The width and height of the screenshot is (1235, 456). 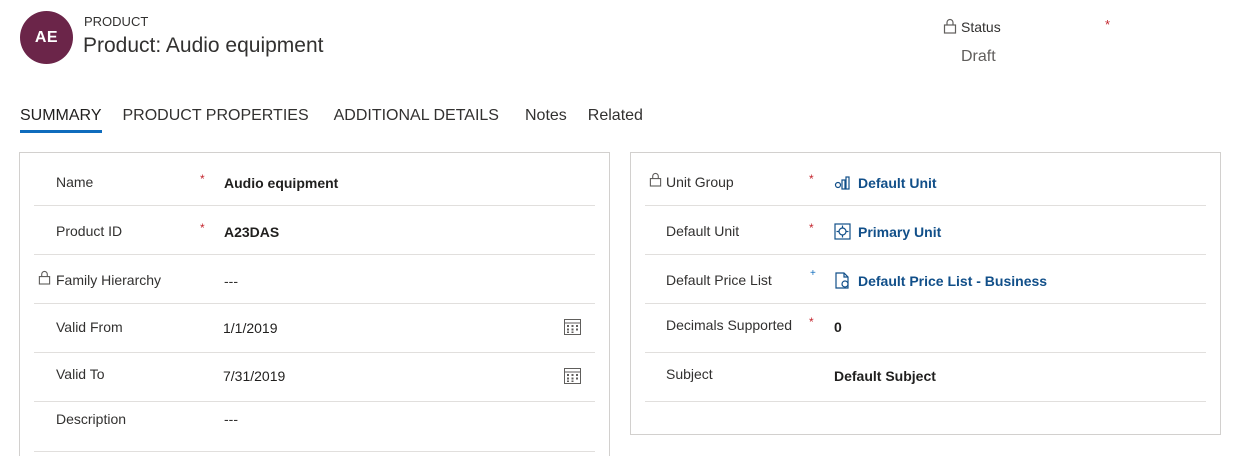 I want to click on name-value: Audio equipment, so click(x=281, y=183).